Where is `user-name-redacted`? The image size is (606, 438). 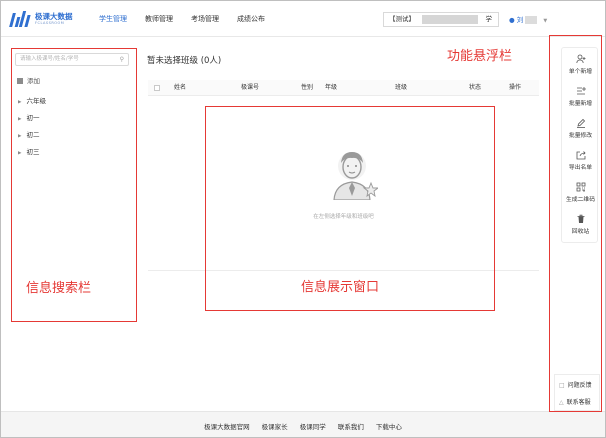 user-name-redacted is located at coordinates (531, 20).